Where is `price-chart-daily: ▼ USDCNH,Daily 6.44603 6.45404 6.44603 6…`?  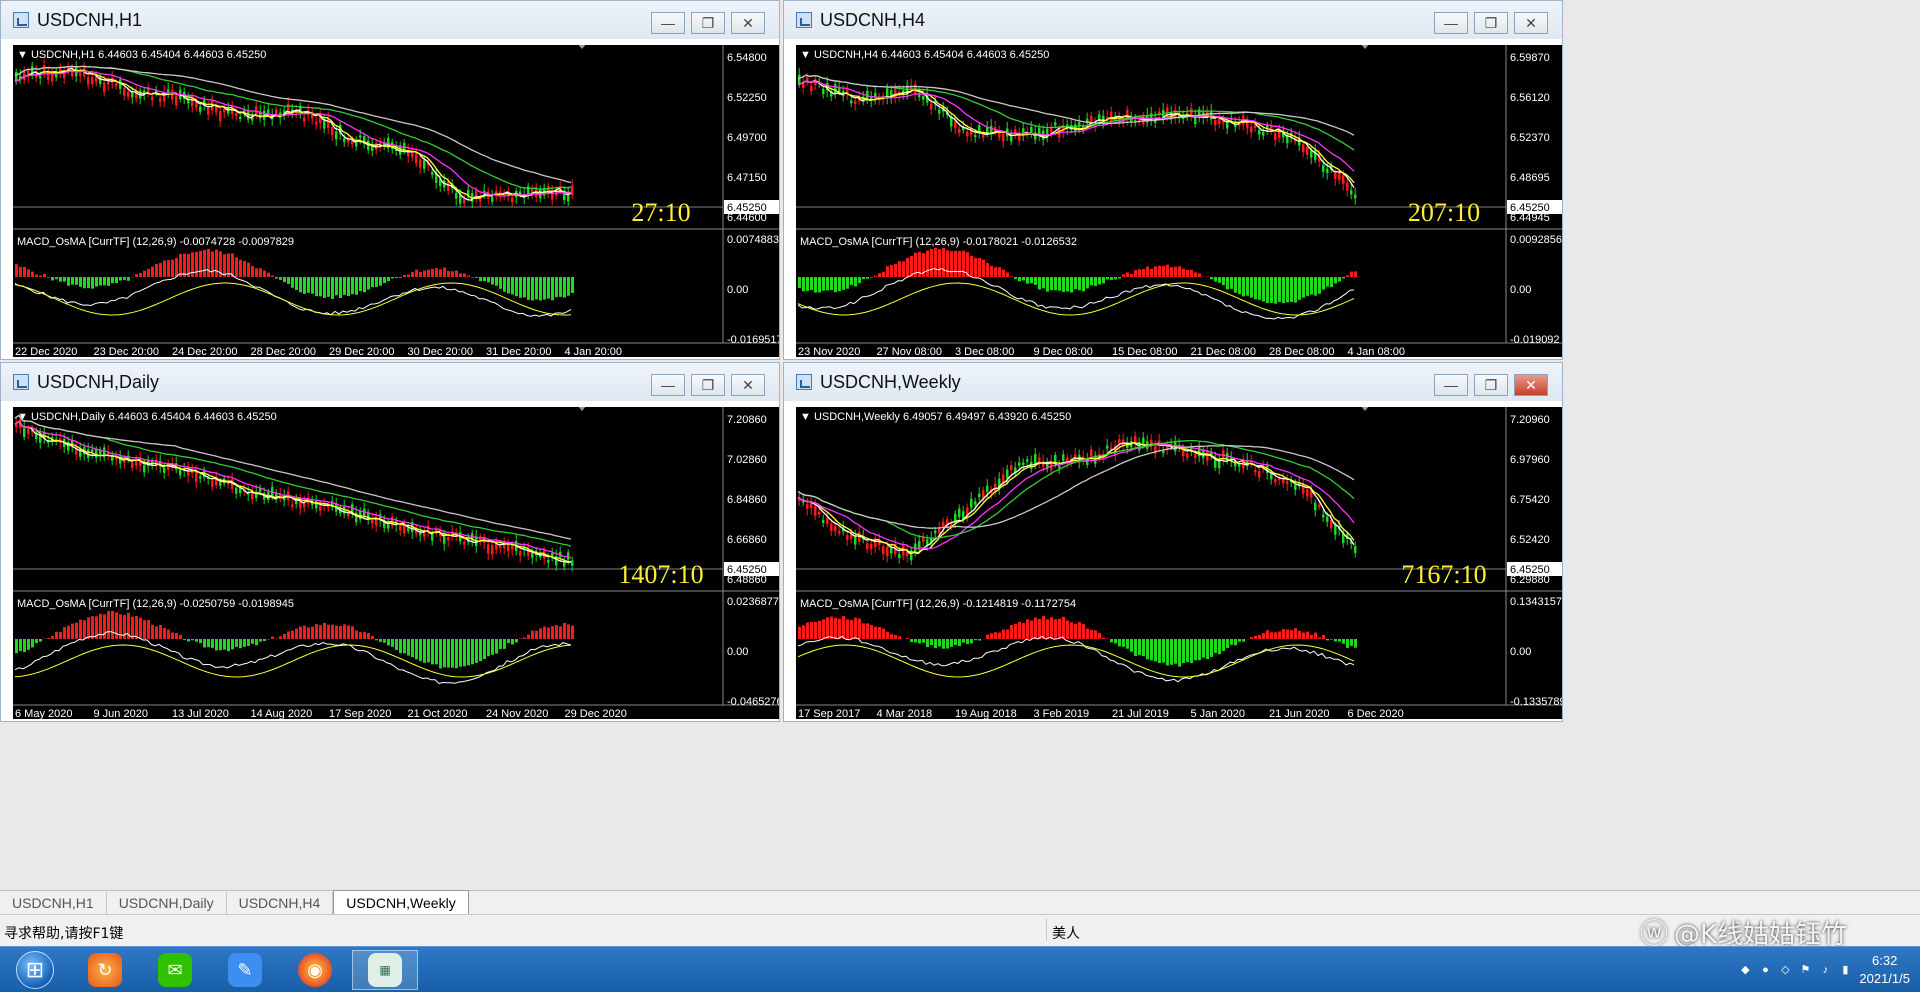
price-chart-daily: ▼ USDCNH,Daily 6.44603 6.45404 6.44603 6… is located at coordinates (396, 563).